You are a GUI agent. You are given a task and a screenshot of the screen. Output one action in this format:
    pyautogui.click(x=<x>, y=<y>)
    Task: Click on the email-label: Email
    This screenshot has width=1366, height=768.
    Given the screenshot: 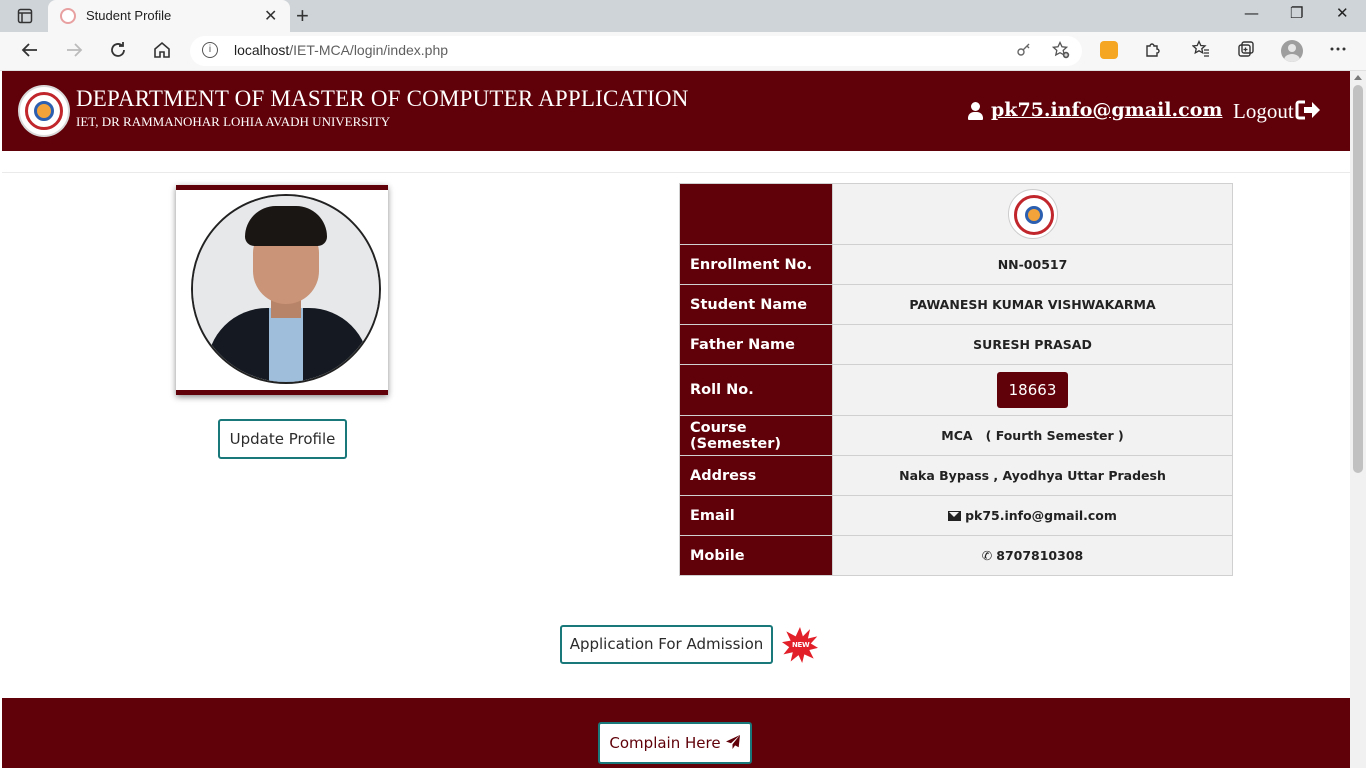 What is the action you would take?
    pyautogui.click(x=756, y=515)
    